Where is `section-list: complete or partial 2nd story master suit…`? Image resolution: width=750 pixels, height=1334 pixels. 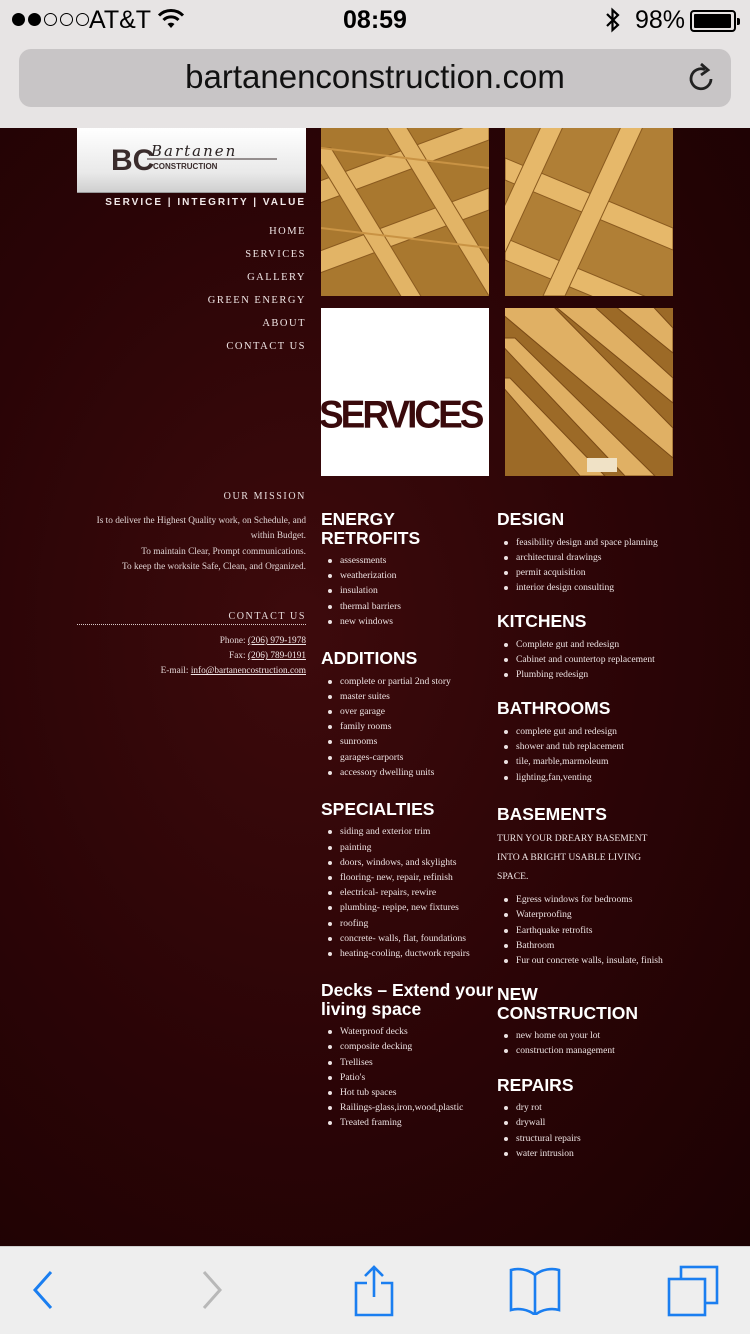
section-list: complete or partial 2nd story master suit… is located at coordinates (408, 727).